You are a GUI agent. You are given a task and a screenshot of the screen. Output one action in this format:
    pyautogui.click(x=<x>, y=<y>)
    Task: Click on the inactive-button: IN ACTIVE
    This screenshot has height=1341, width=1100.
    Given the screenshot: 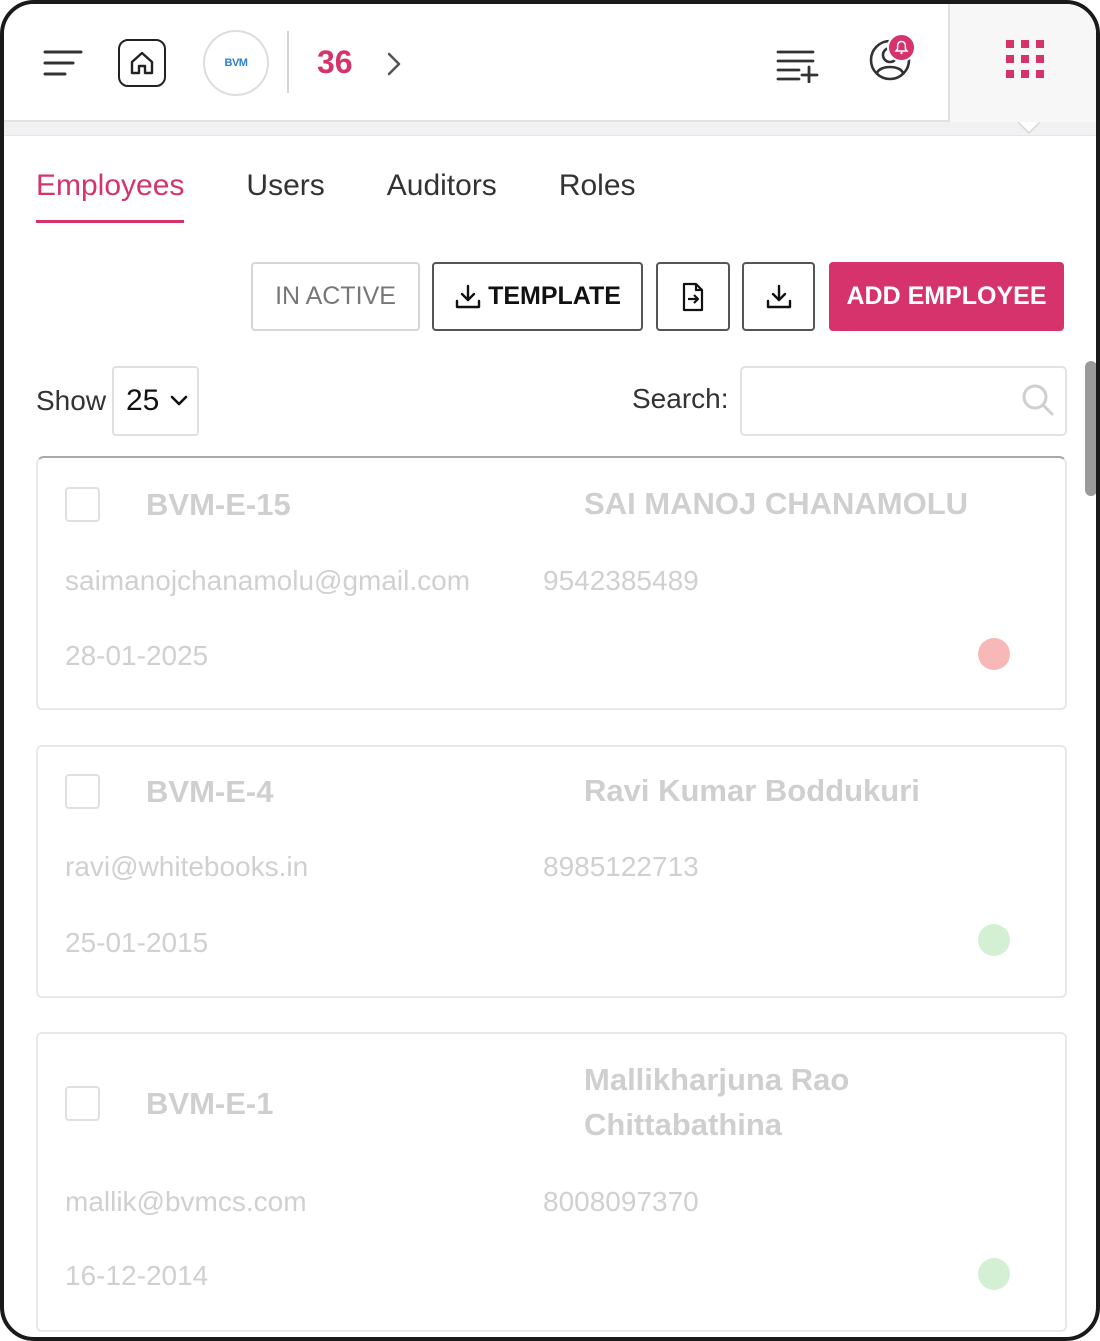 What is the action you would take?
    pyautogui.click(x=335, y=296)
    